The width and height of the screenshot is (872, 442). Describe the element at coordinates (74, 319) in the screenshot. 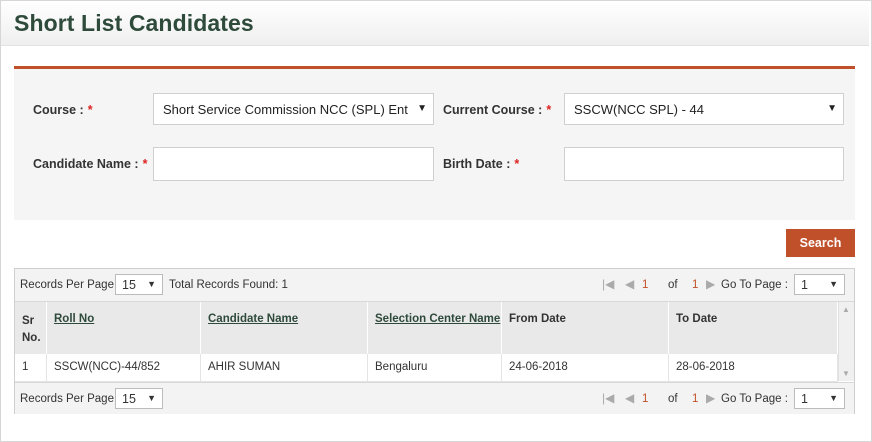

I see `sort-link-roll-no: Roll No` at that location.